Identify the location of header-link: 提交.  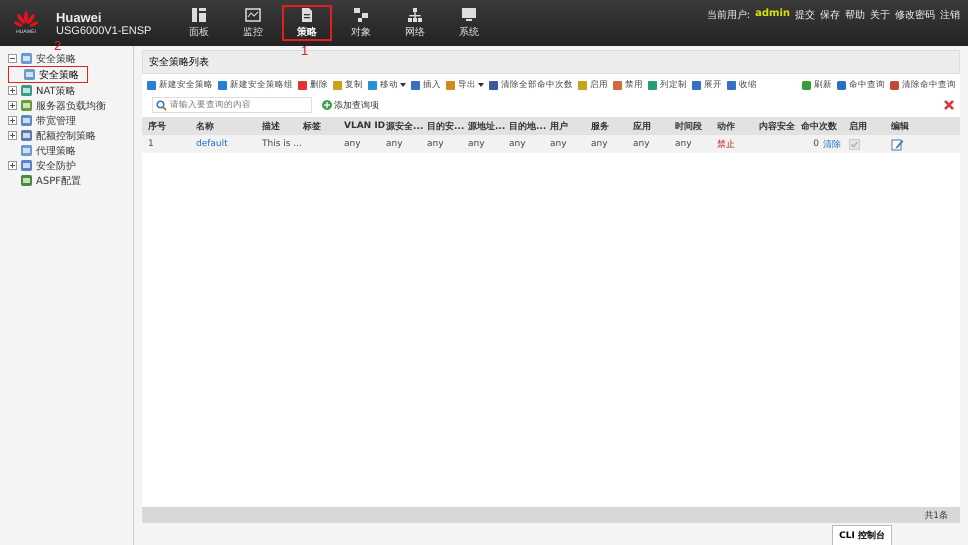
(805, 15).